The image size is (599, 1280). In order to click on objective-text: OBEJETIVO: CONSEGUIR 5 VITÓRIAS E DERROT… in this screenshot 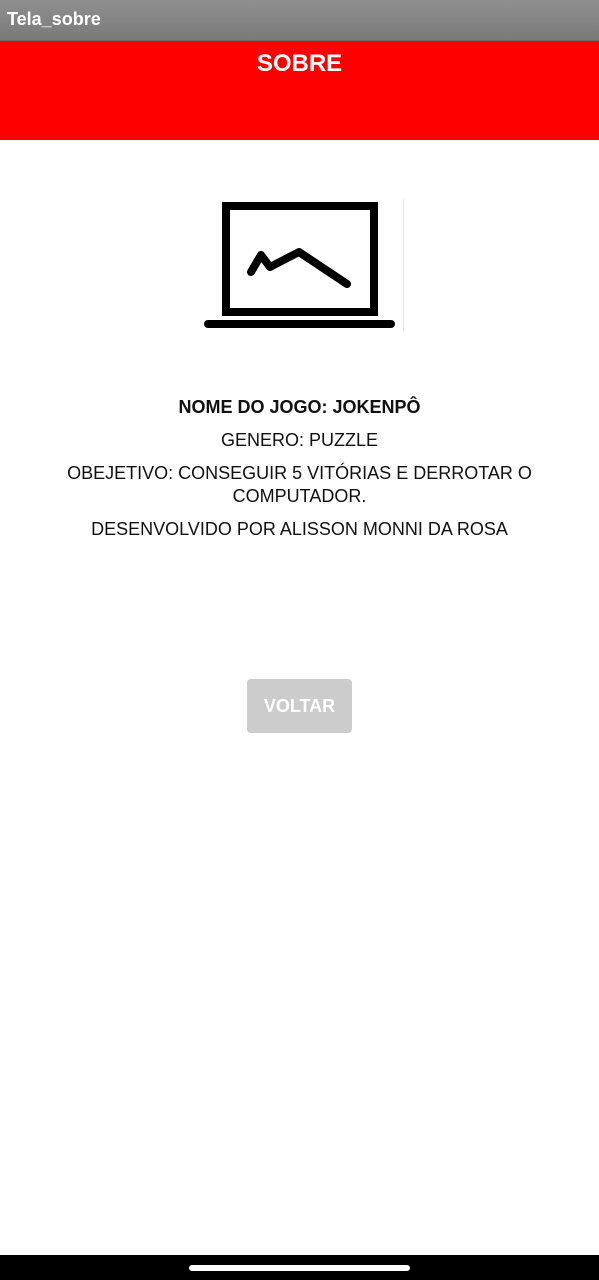, I will do `click(299, 484)`.